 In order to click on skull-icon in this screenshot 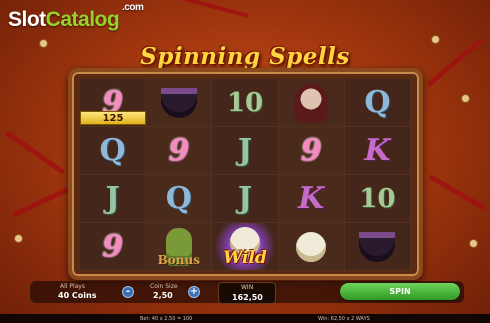, I will do `click(311, 246)`.